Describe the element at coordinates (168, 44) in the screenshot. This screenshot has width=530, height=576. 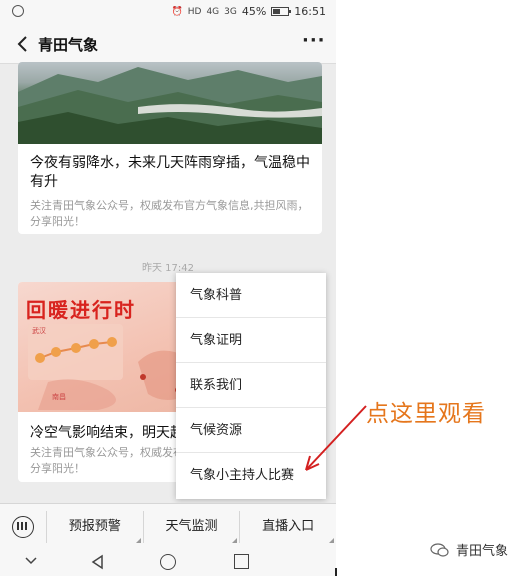
I see `title-bar: 青田气象 ···` at that location.